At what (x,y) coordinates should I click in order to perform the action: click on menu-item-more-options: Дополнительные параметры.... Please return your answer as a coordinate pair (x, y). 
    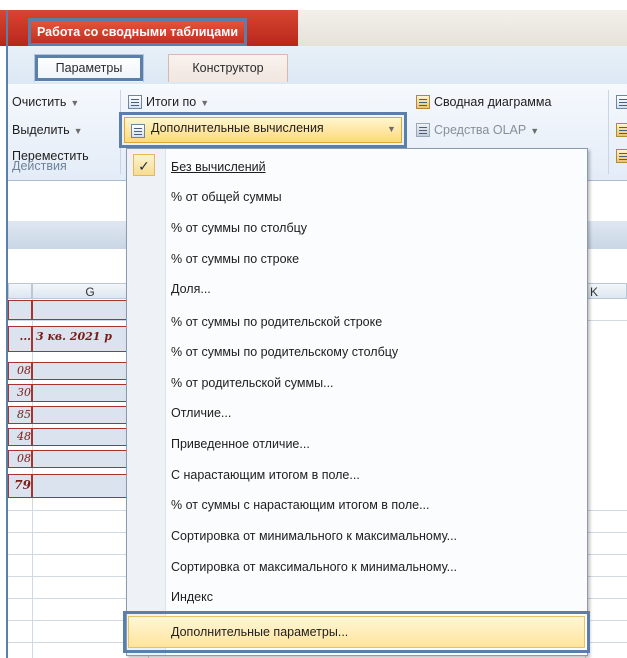
    Looking at the image, I should click on (259, 632).